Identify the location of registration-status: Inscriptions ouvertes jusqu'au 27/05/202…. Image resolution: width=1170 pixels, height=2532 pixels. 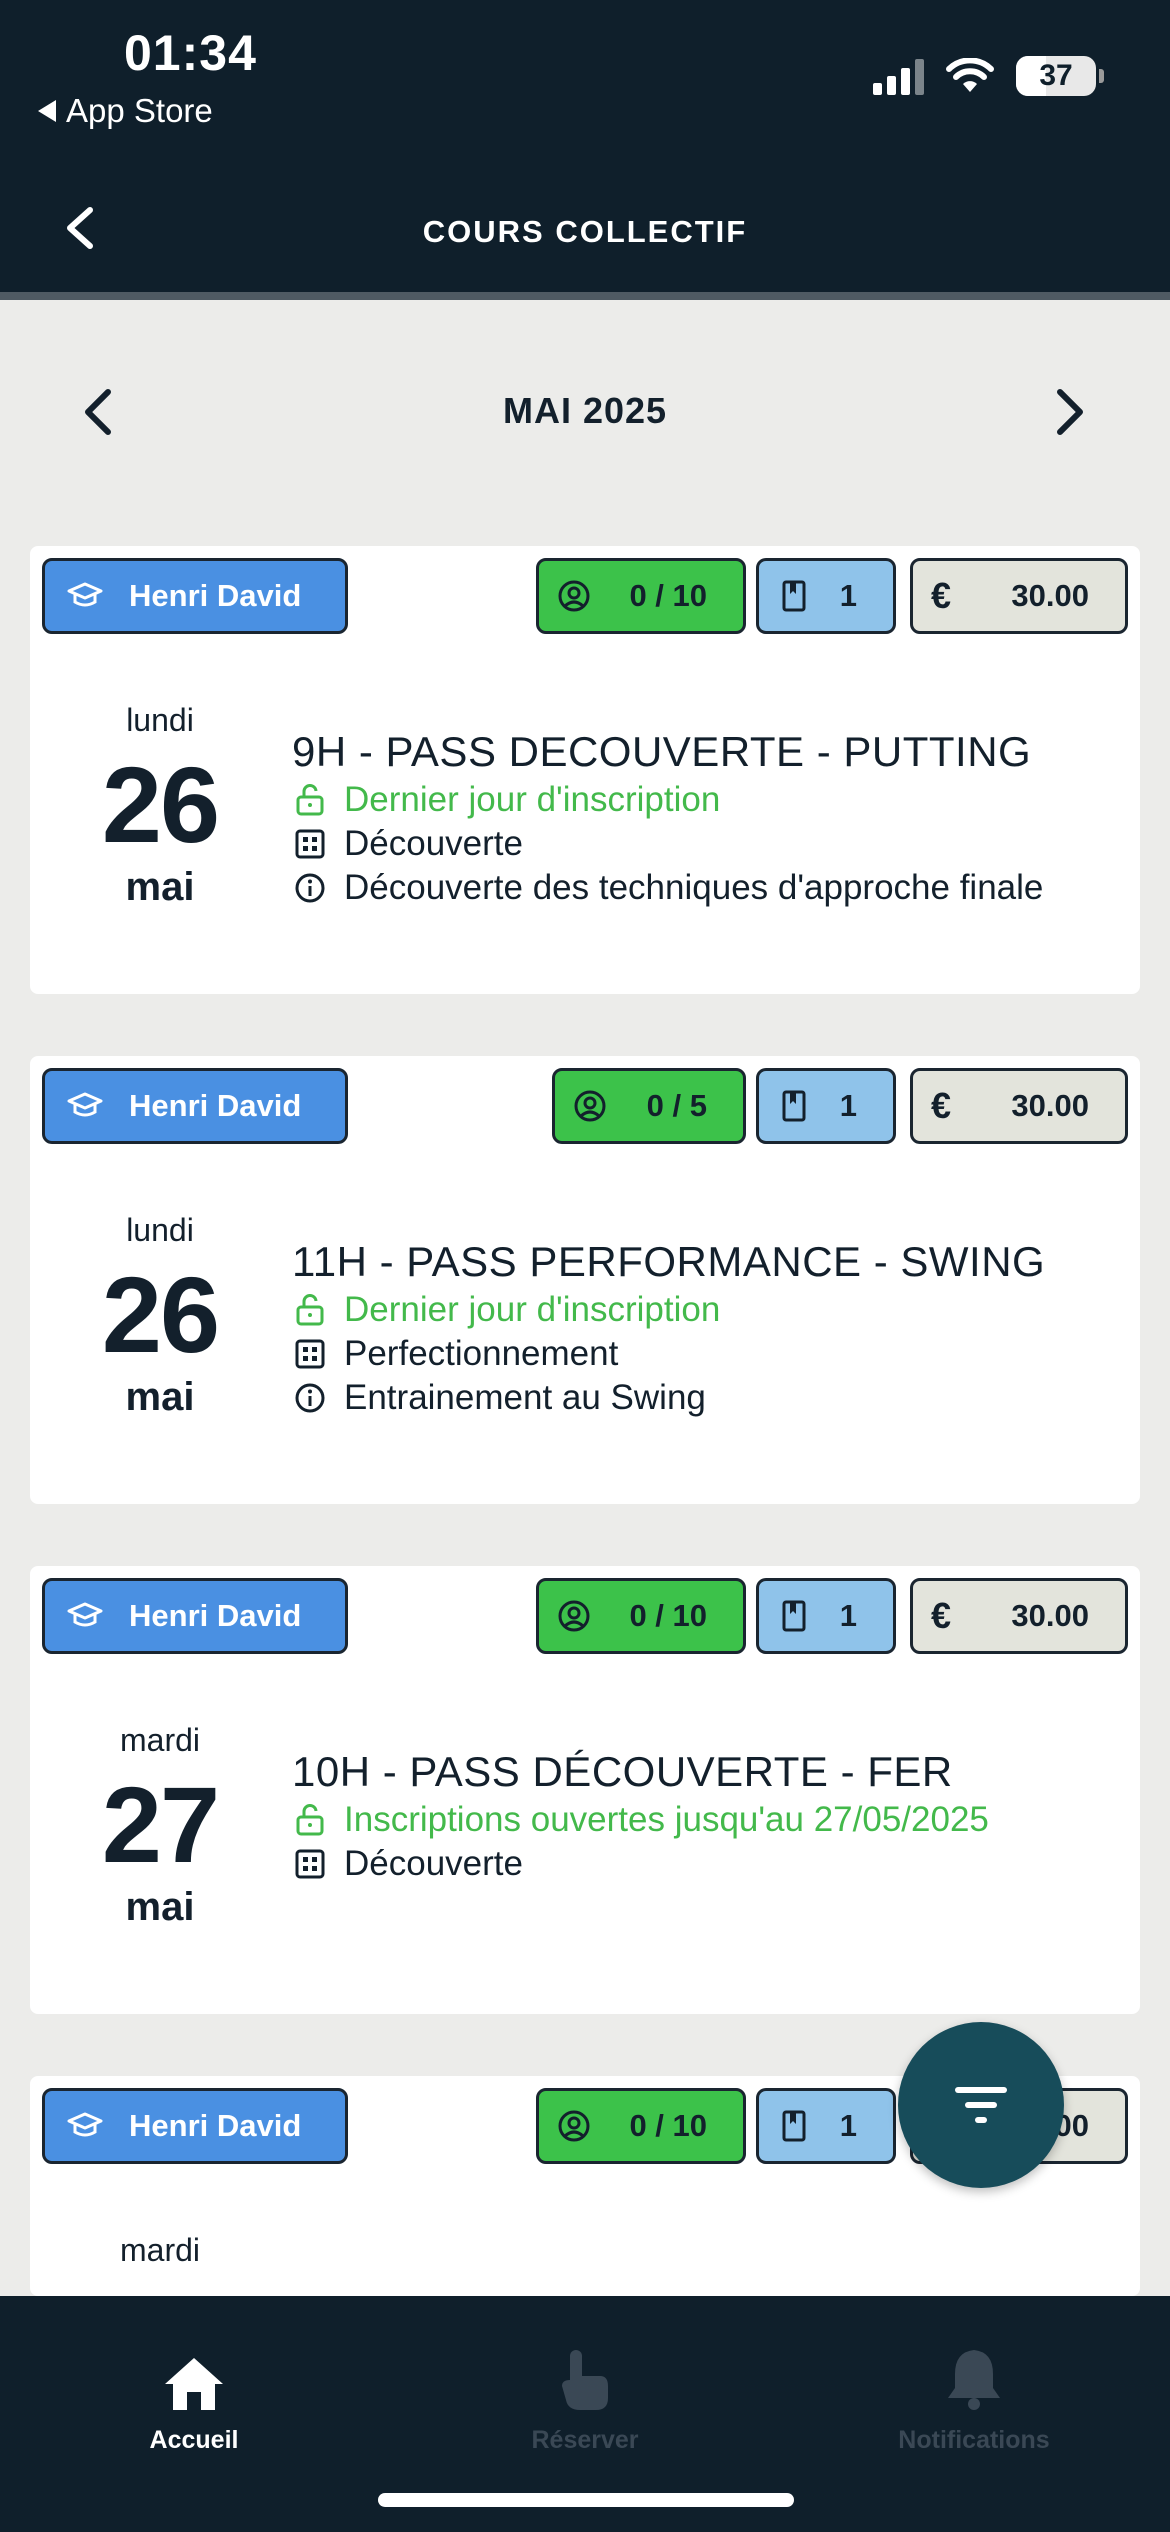
(711, 1820).